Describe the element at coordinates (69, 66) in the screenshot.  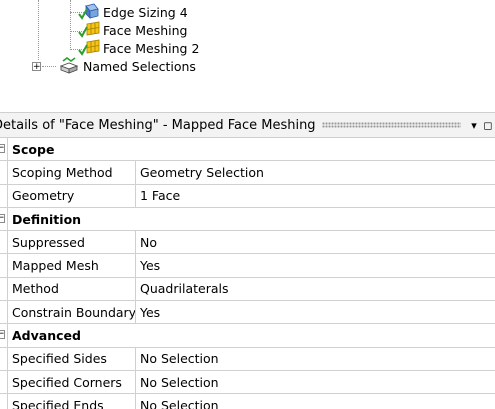
I see `named-selections-icon` at that location.